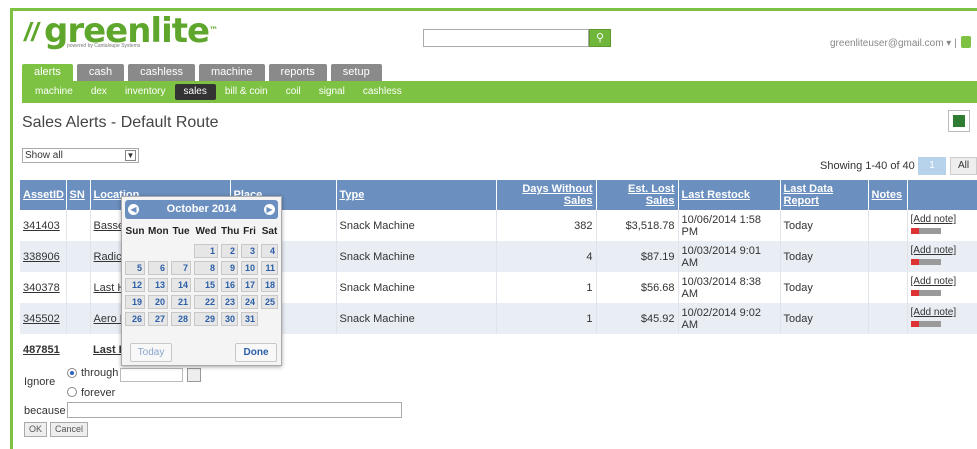 The height and width of the screenshot is (449, 977). I want to click on calendar-day: 16, so click(229, 285).